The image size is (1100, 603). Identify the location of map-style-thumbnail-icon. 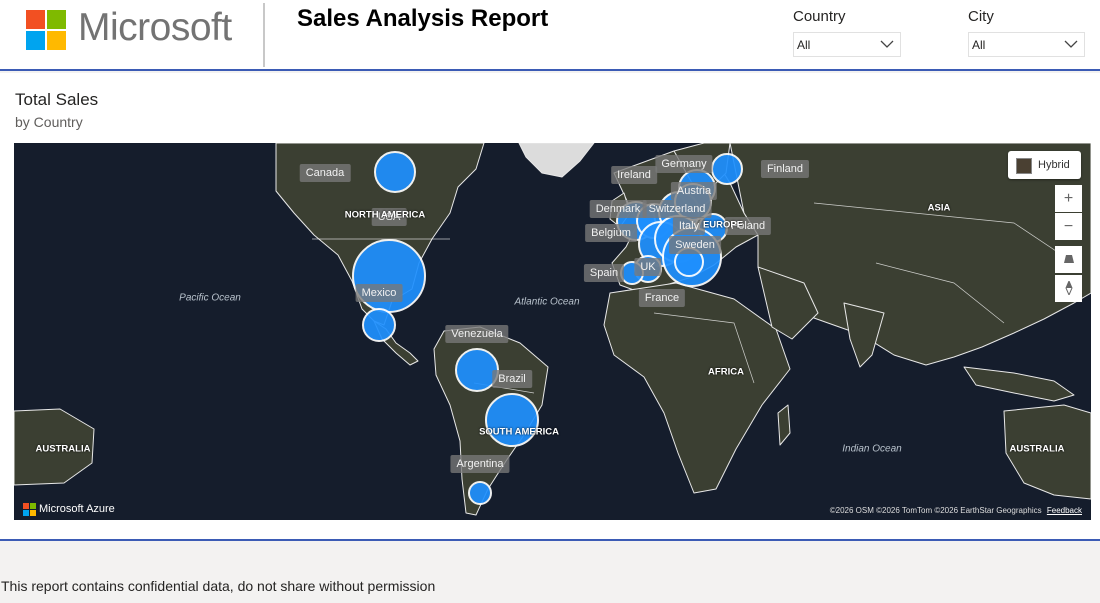
(1024, 166).